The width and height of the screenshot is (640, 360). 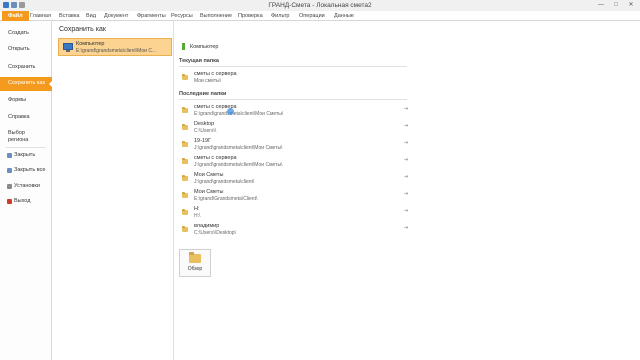 I want to click on exit-icon, so click(x=9, y=201).